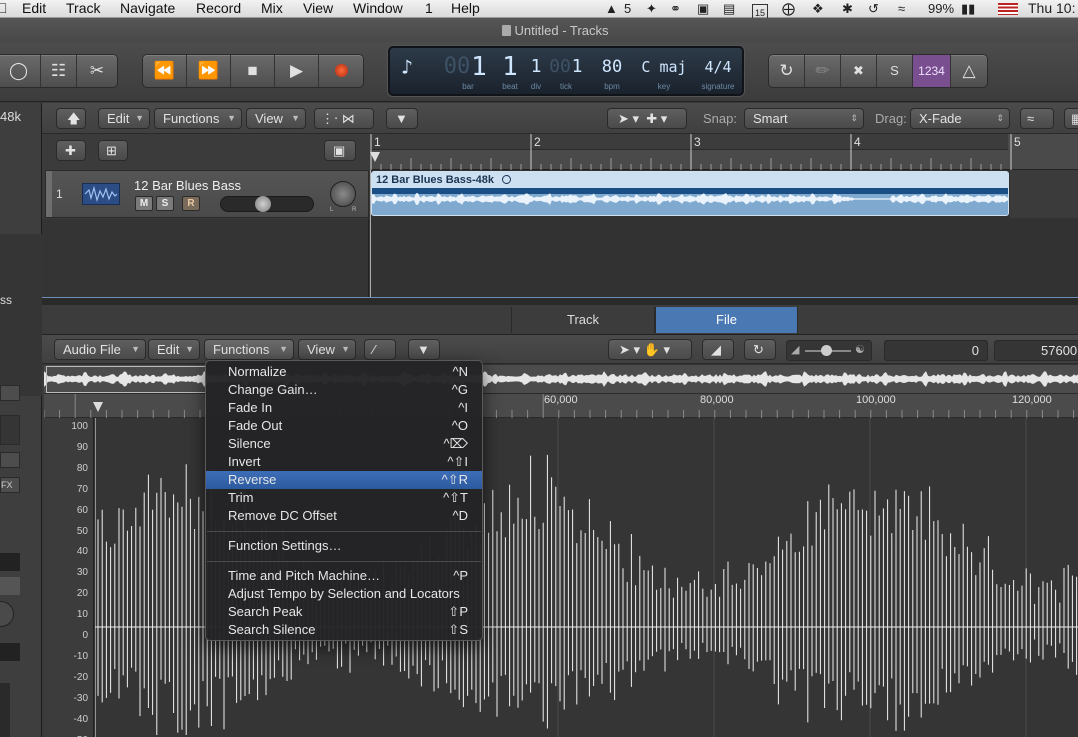 The height and width of the screenshot is (737, 1078). Describe the element at coordinates (249, 349) in the screenshot. I see `editor-functions-menu: Functions ▼` at that location.